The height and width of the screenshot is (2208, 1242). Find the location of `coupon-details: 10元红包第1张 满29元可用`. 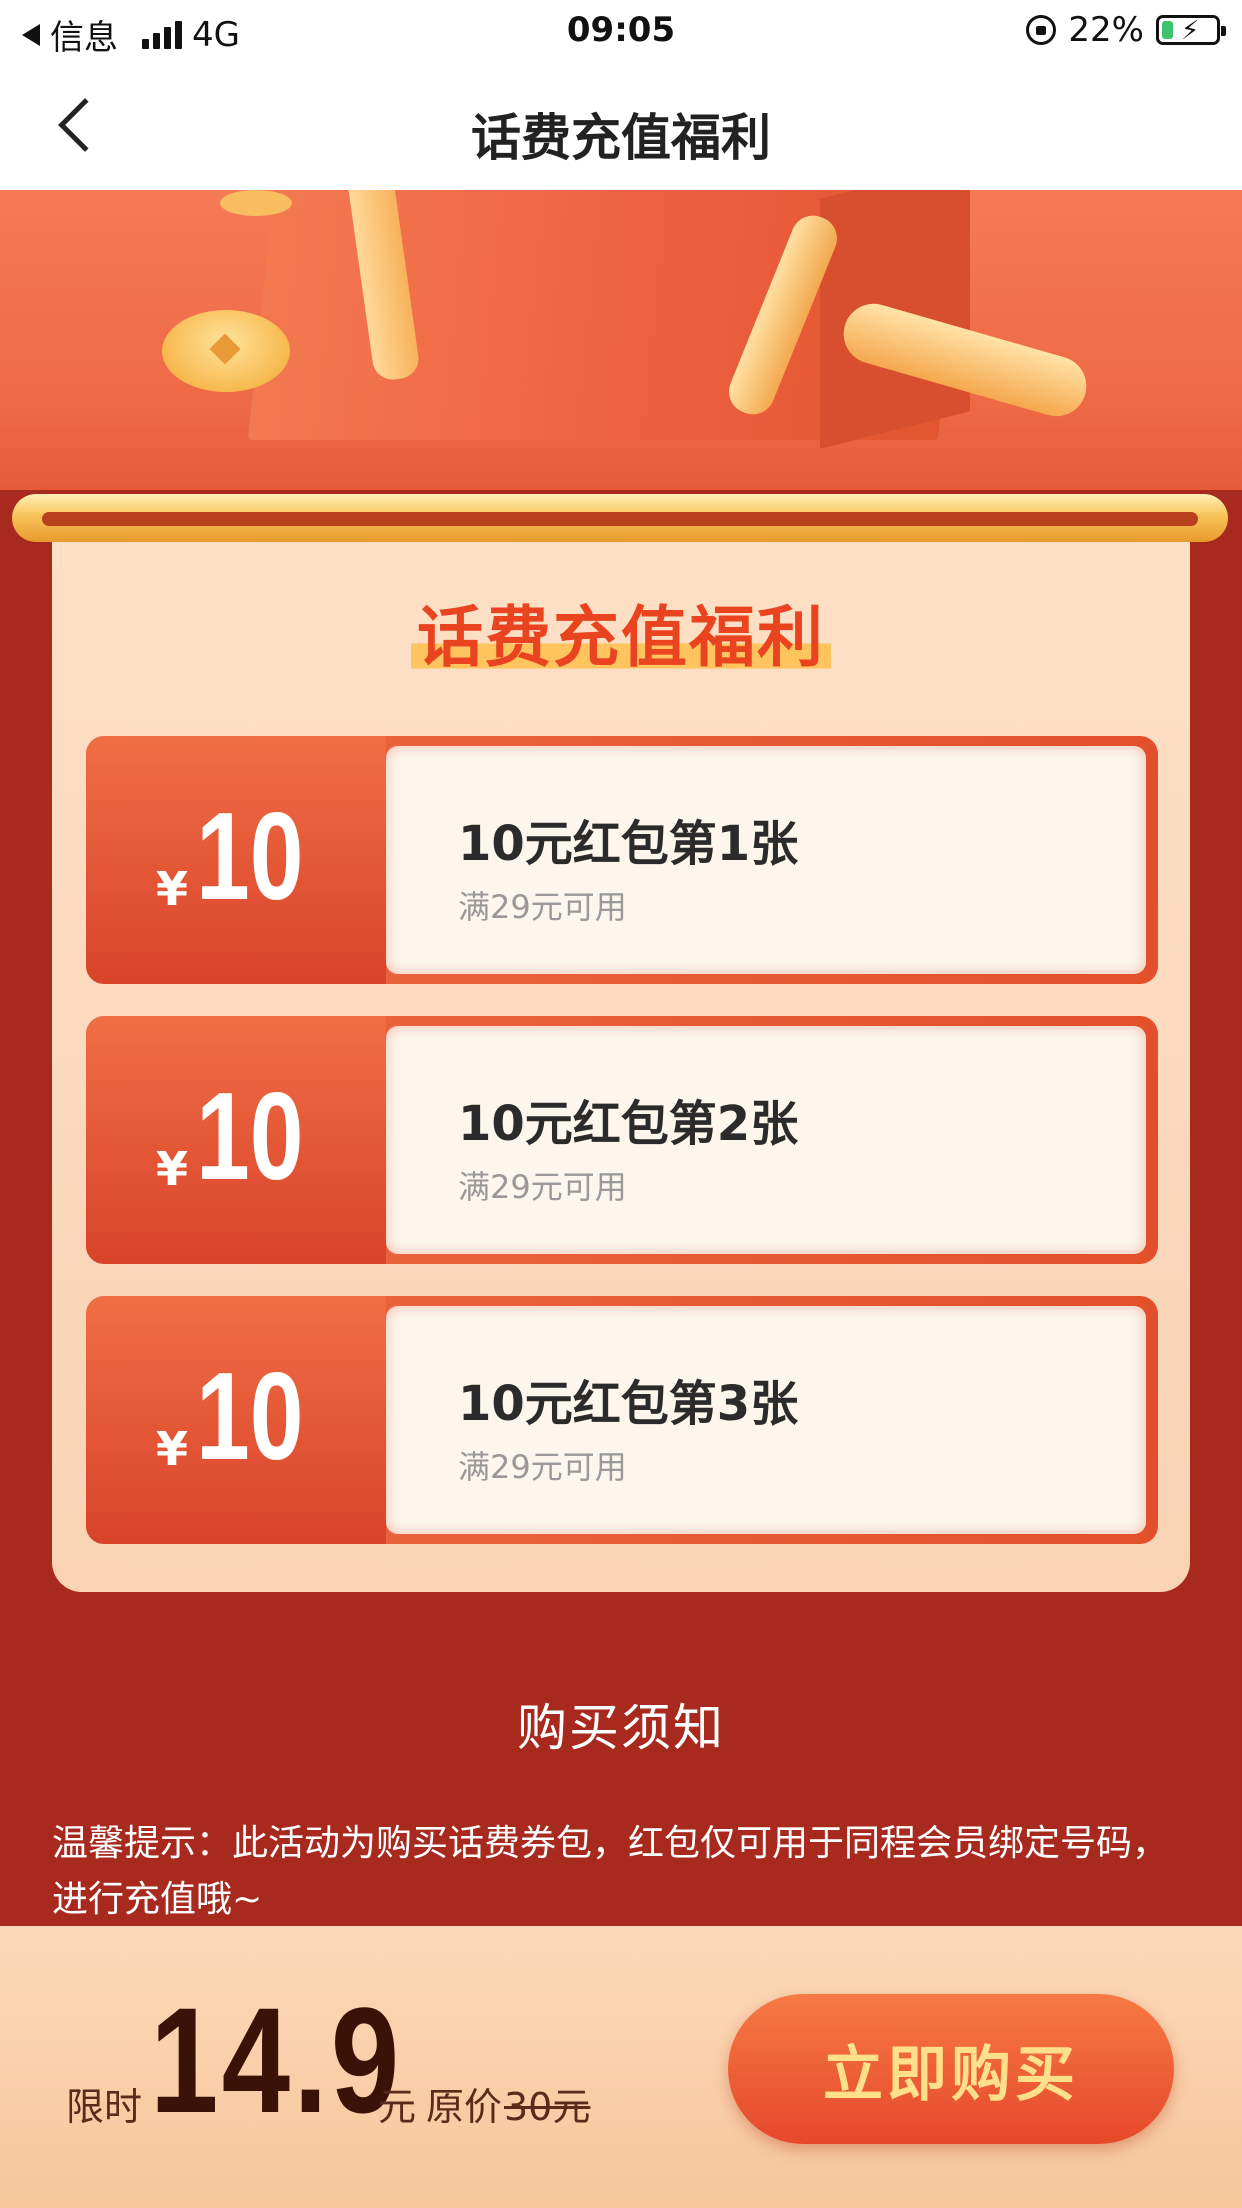

coupon-details: 10元红包第1张 满29元可用 is located at coordinates (766, 860).